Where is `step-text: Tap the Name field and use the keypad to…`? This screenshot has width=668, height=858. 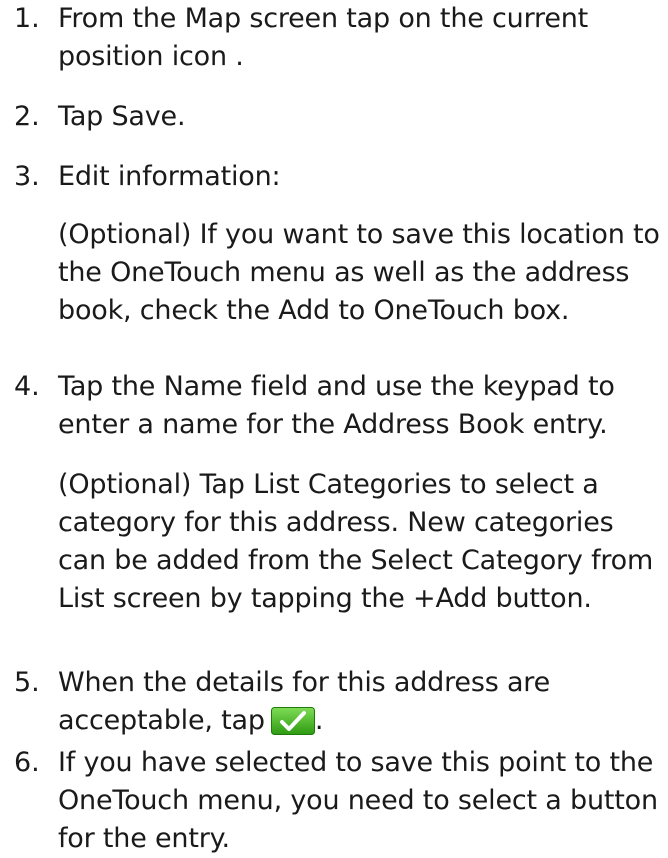
step-text: Tap the Name field and use the keypad to… is located at coordinates (336, 405).